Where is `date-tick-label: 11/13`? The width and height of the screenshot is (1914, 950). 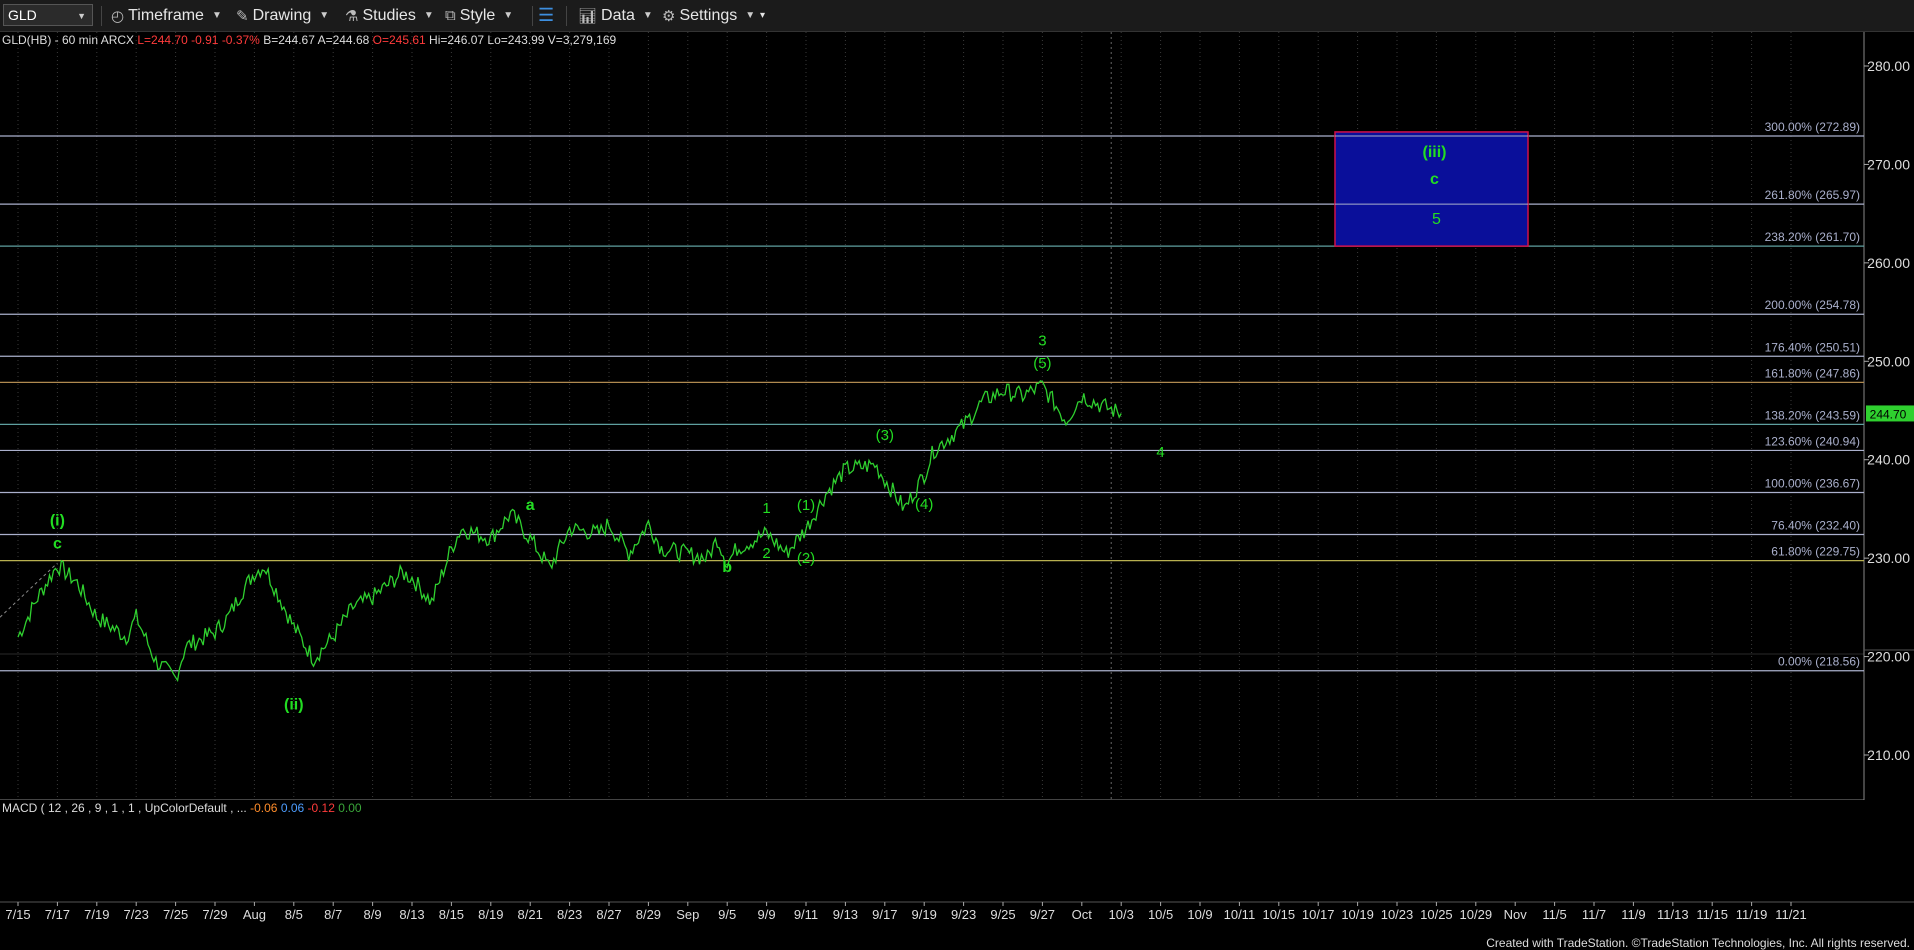
date-tick-label: 11/13 is located at coordinates (1673, 914).